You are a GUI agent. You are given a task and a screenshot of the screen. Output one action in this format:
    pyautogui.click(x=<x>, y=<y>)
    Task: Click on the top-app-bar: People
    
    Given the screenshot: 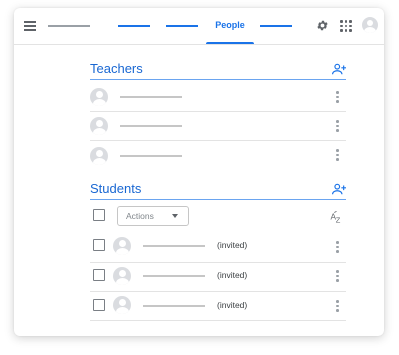 What is the action you would take?
    pyautogui.click(x=199, y=26)
    